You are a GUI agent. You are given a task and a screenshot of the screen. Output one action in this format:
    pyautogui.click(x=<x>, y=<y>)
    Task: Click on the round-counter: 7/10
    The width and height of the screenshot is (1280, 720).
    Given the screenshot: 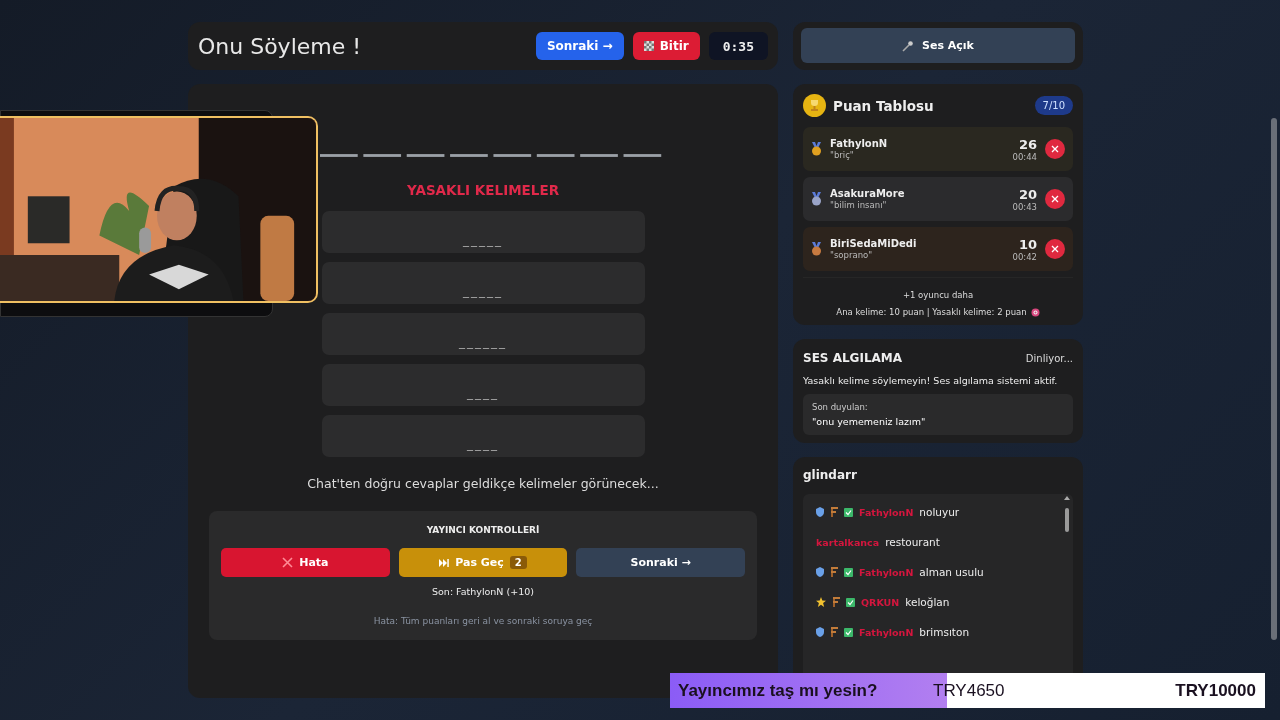 What is the action you would take?
    pyautogui.click(x=1053, y=105)
    